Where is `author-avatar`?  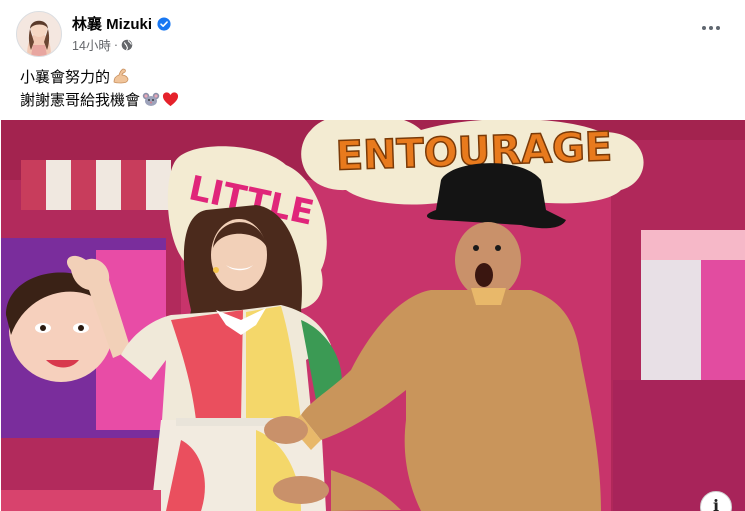
author-avatar is located at coordinates (39, 34).